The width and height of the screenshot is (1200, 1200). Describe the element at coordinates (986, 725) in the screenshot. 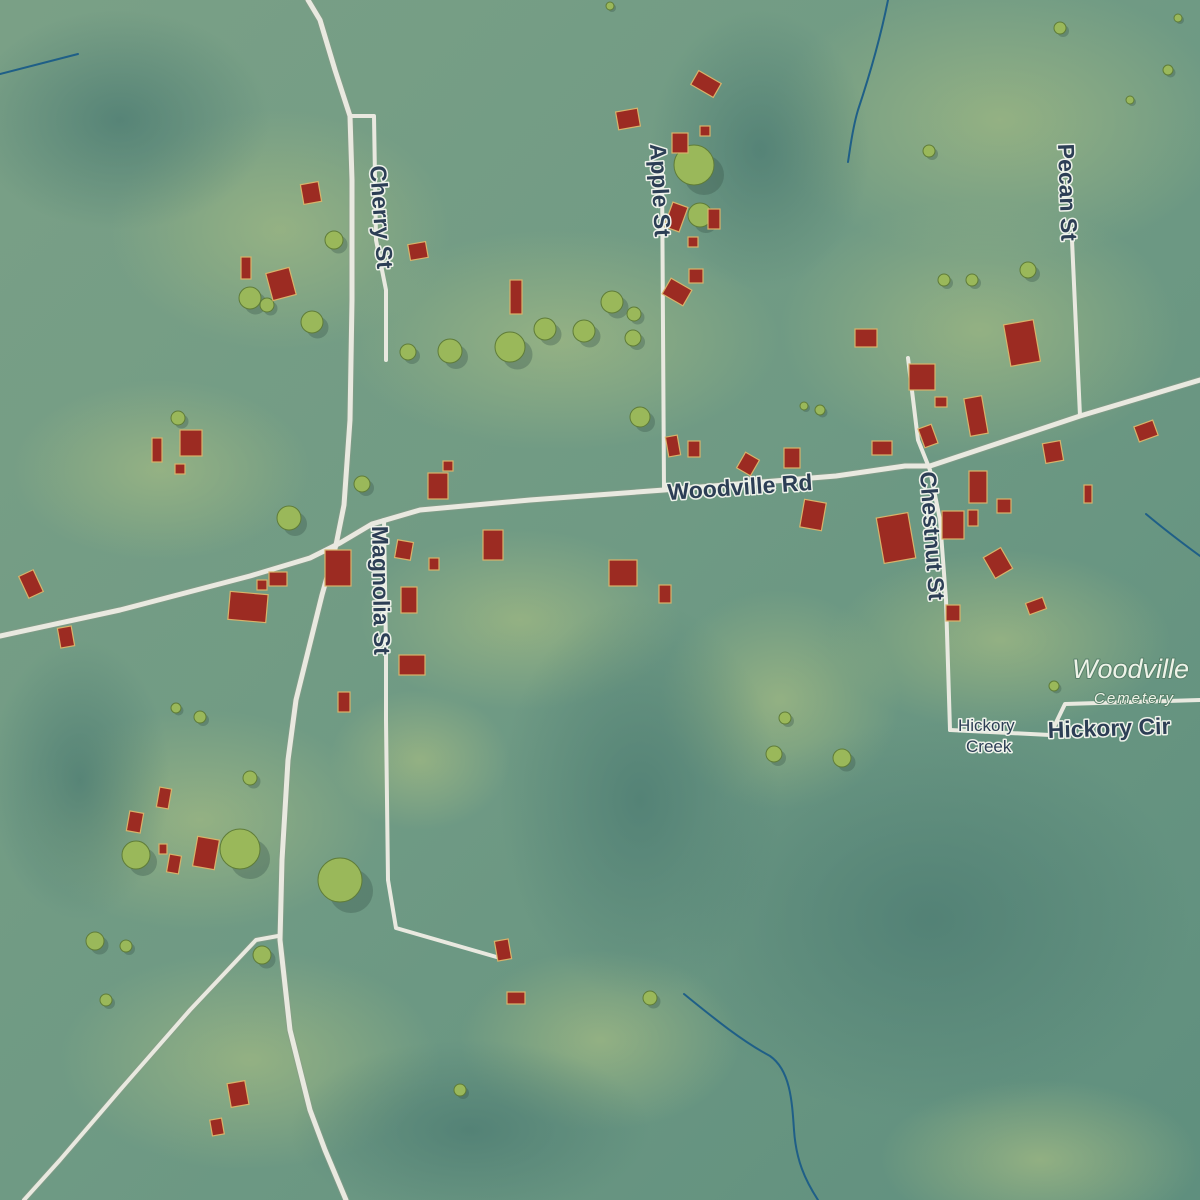

I see `hickory-creek-label-line1: Hickory` at that location.